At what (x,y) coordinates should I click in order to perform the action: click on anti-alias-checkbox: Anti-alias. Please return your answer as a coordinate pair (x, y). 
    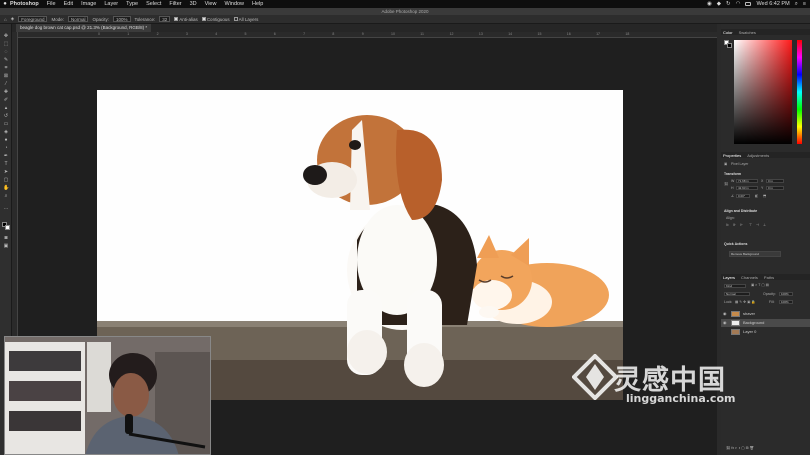
    Looking at the image, I should click on (186, 19).